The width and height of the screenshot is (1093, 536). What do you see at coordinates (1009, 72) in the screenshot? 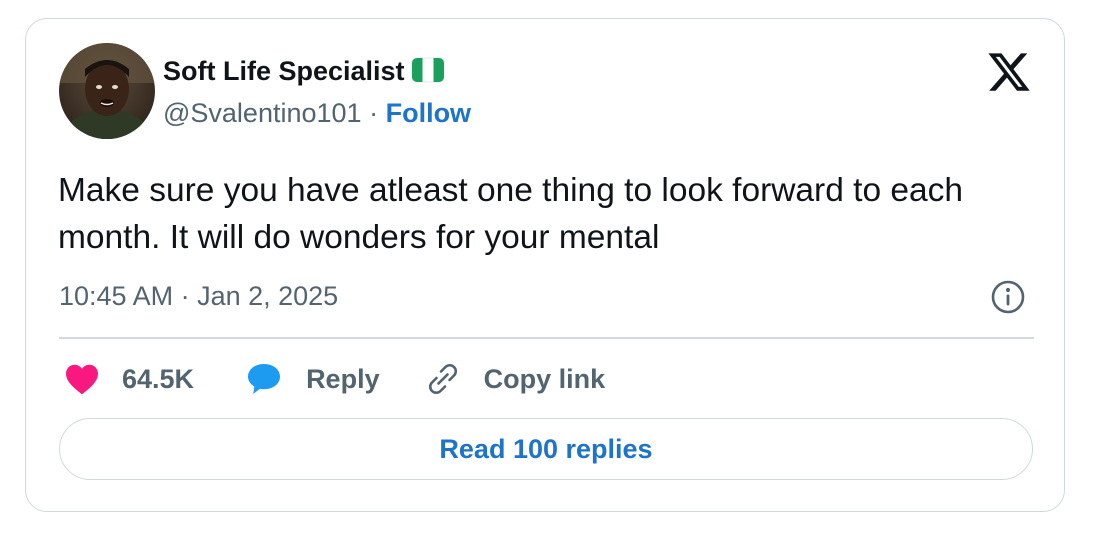
I see `x-logo-icon` at bounding box center [1009, 72].